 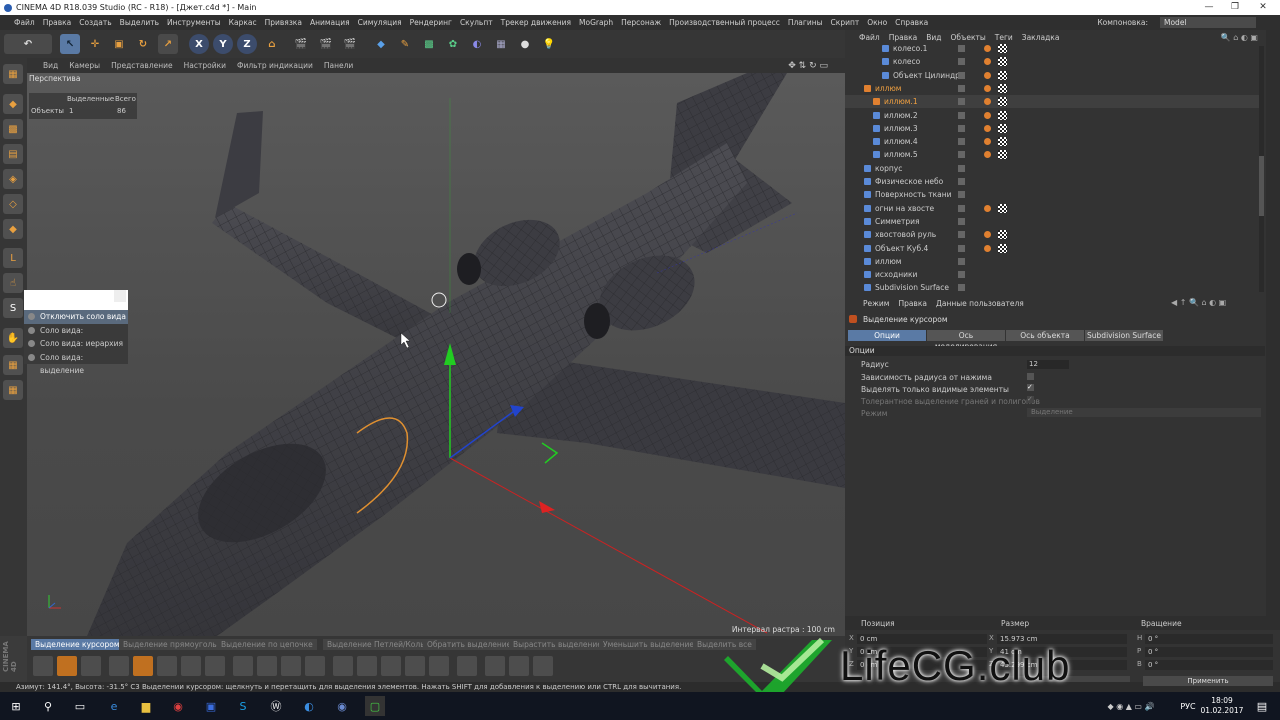 I want to click on chrome-icon: ◉, so click(x=178, y=706).